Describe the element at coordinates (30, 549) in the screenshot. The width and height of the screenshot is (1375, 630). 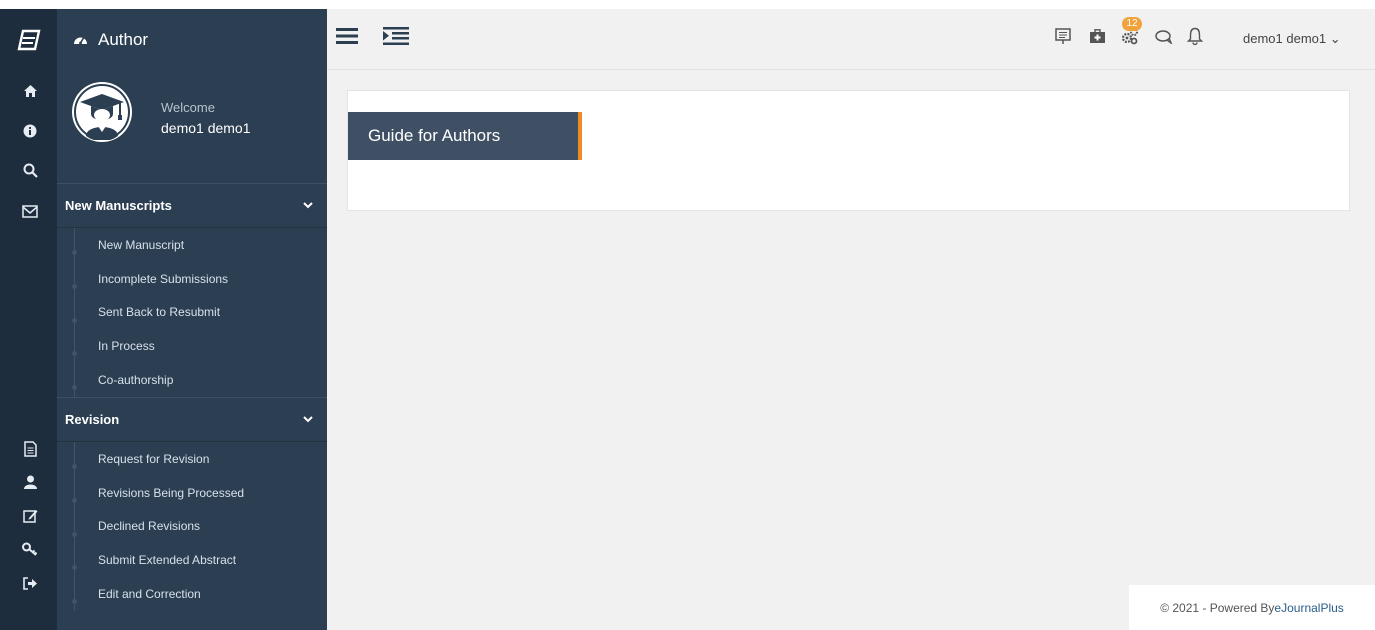
I see `key-icon` at that location.